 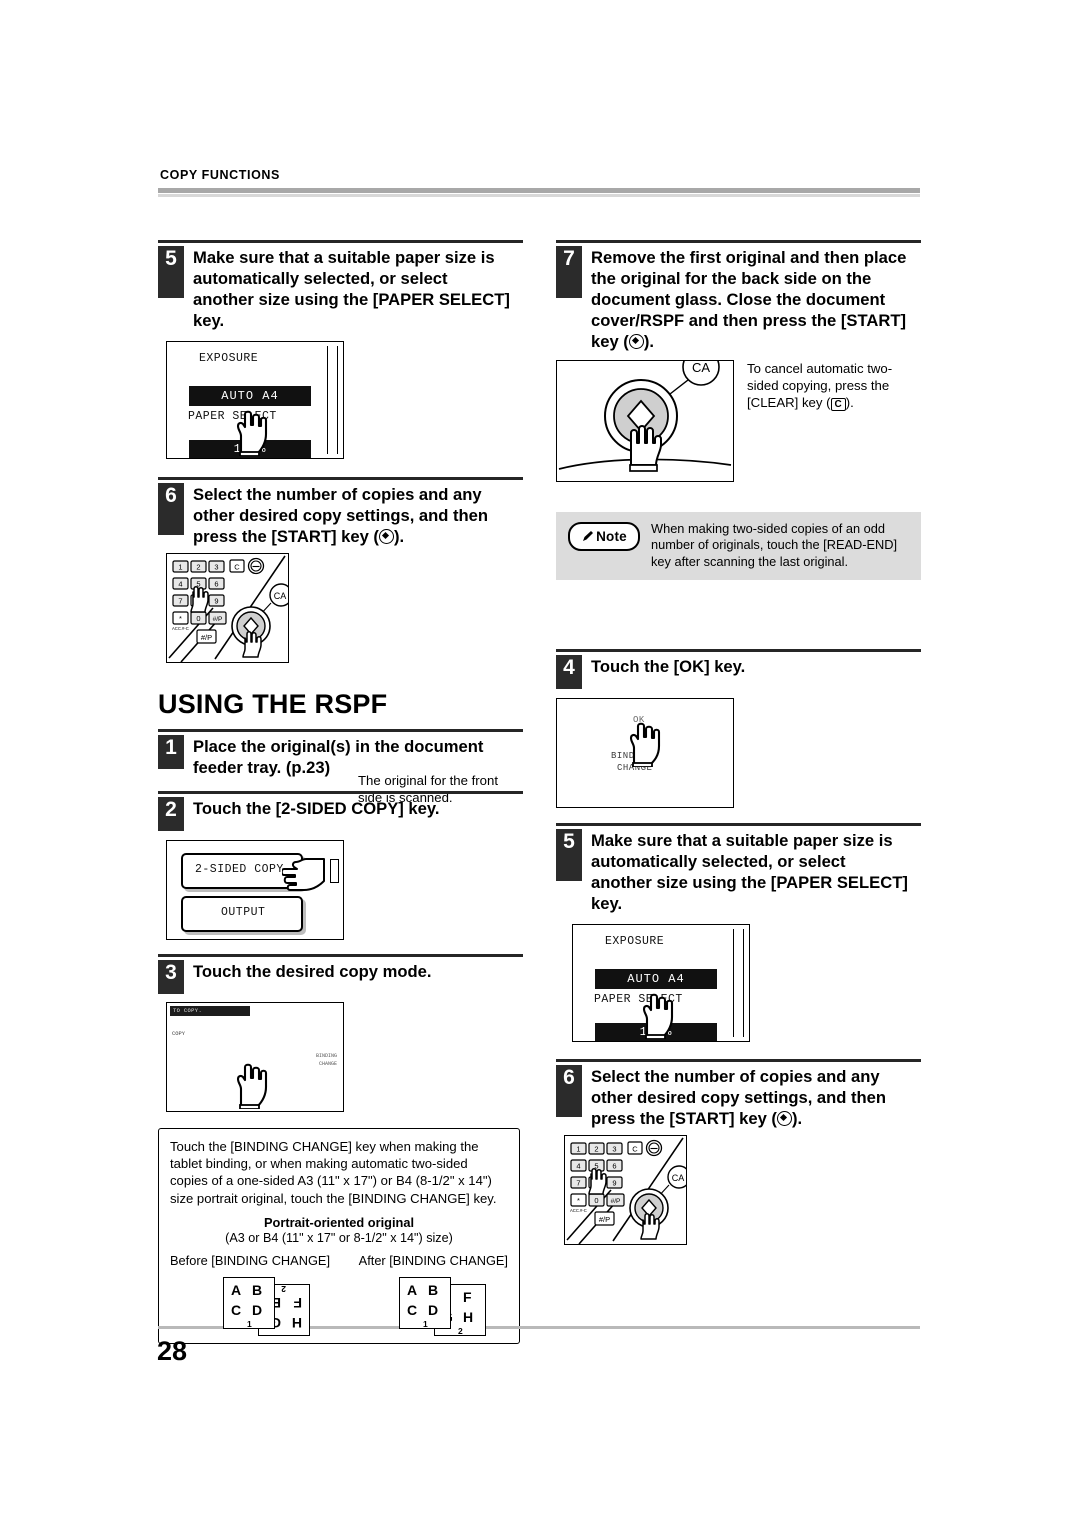 What do you see at coordinates (467, 1296) in the screenshot?
I see `sheet-letter-f: F` at bounding box center [467, 1296].